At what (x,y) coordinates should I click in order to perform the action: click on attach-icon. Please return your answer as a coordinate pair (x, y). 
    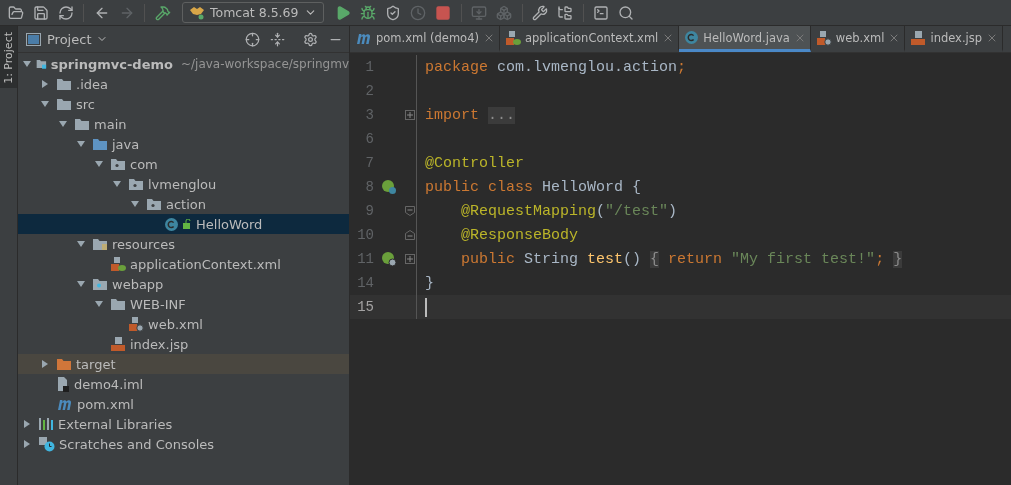
    Looking at the image, I should click on (479, 12).